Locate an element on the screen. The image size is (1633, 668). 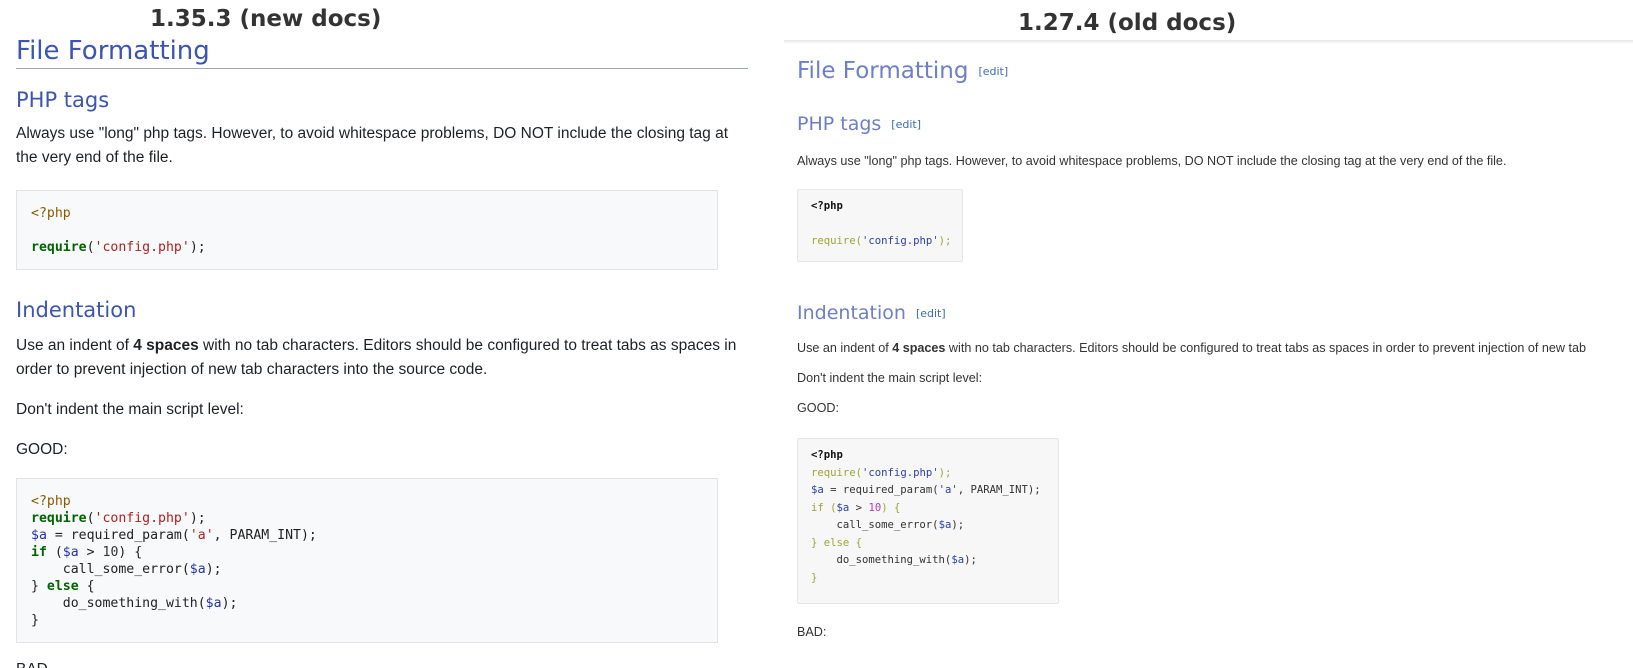
old-docs-caption: 1.27.4 (old docs) is located at coordinates (1127, 23).